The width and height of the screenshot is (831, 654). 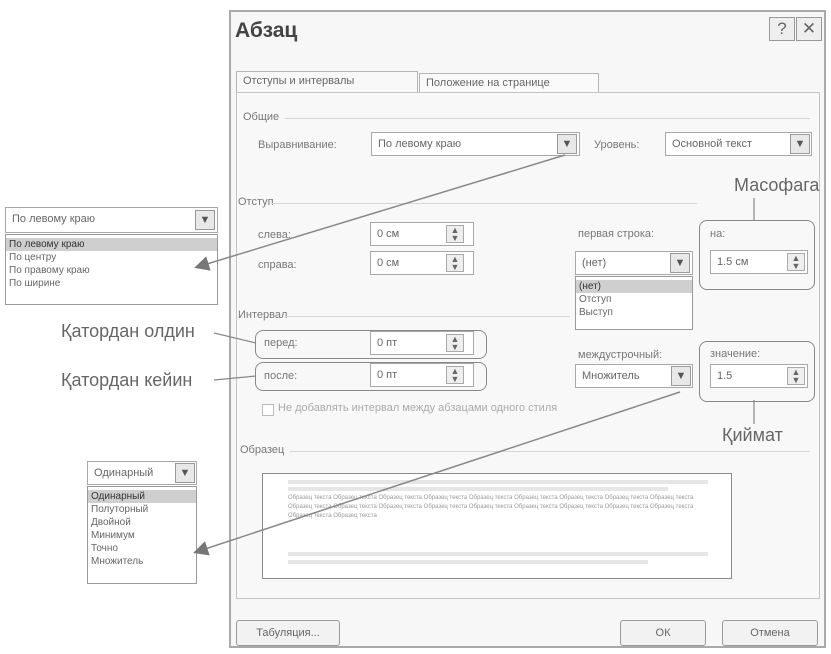 I want to click on leader-before, so click(x=235, y=338).